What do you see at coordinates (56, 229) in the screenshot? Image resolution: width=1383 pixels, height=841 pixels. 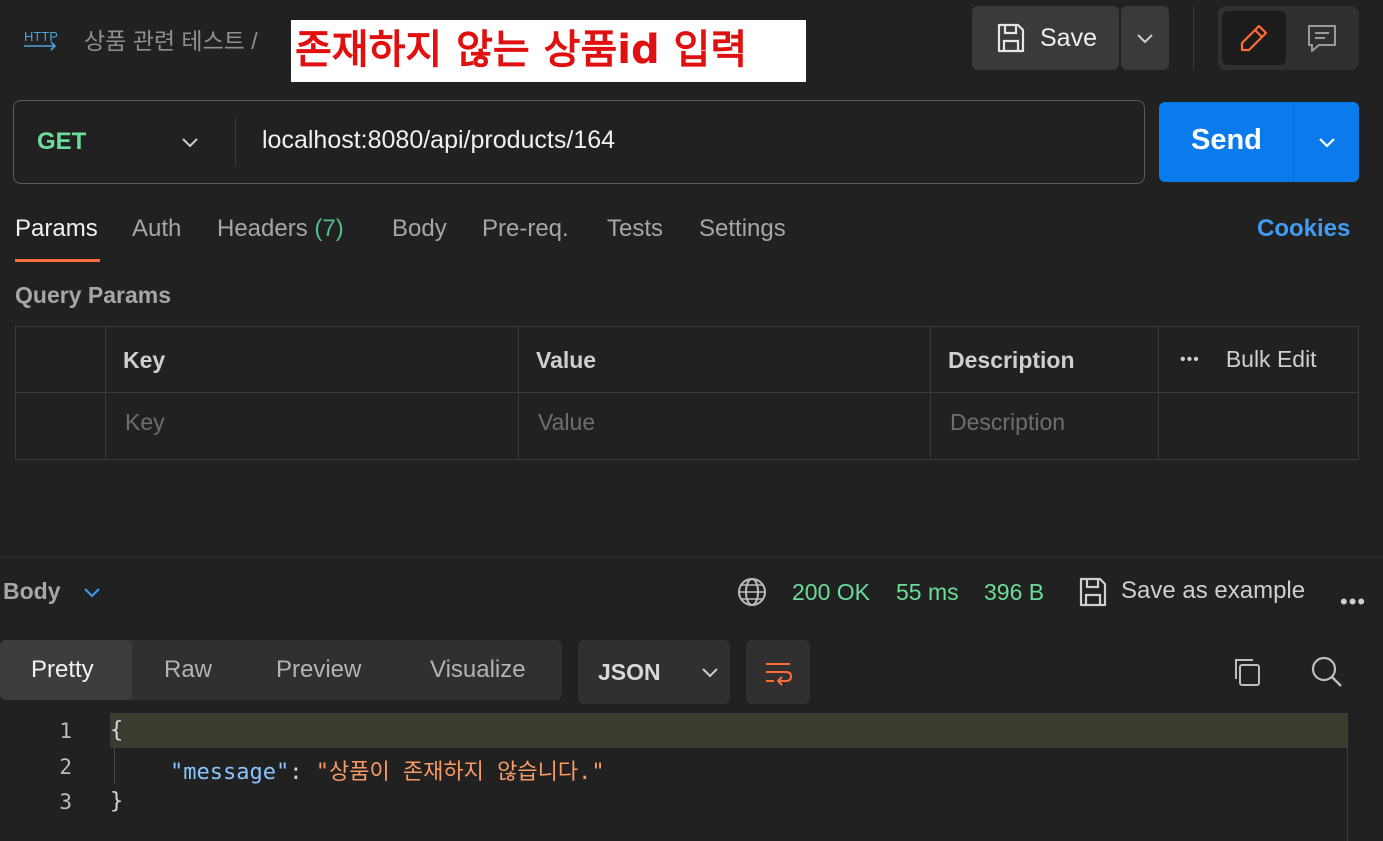 I see `tab-params: Params` at bounding box center [56, 229].